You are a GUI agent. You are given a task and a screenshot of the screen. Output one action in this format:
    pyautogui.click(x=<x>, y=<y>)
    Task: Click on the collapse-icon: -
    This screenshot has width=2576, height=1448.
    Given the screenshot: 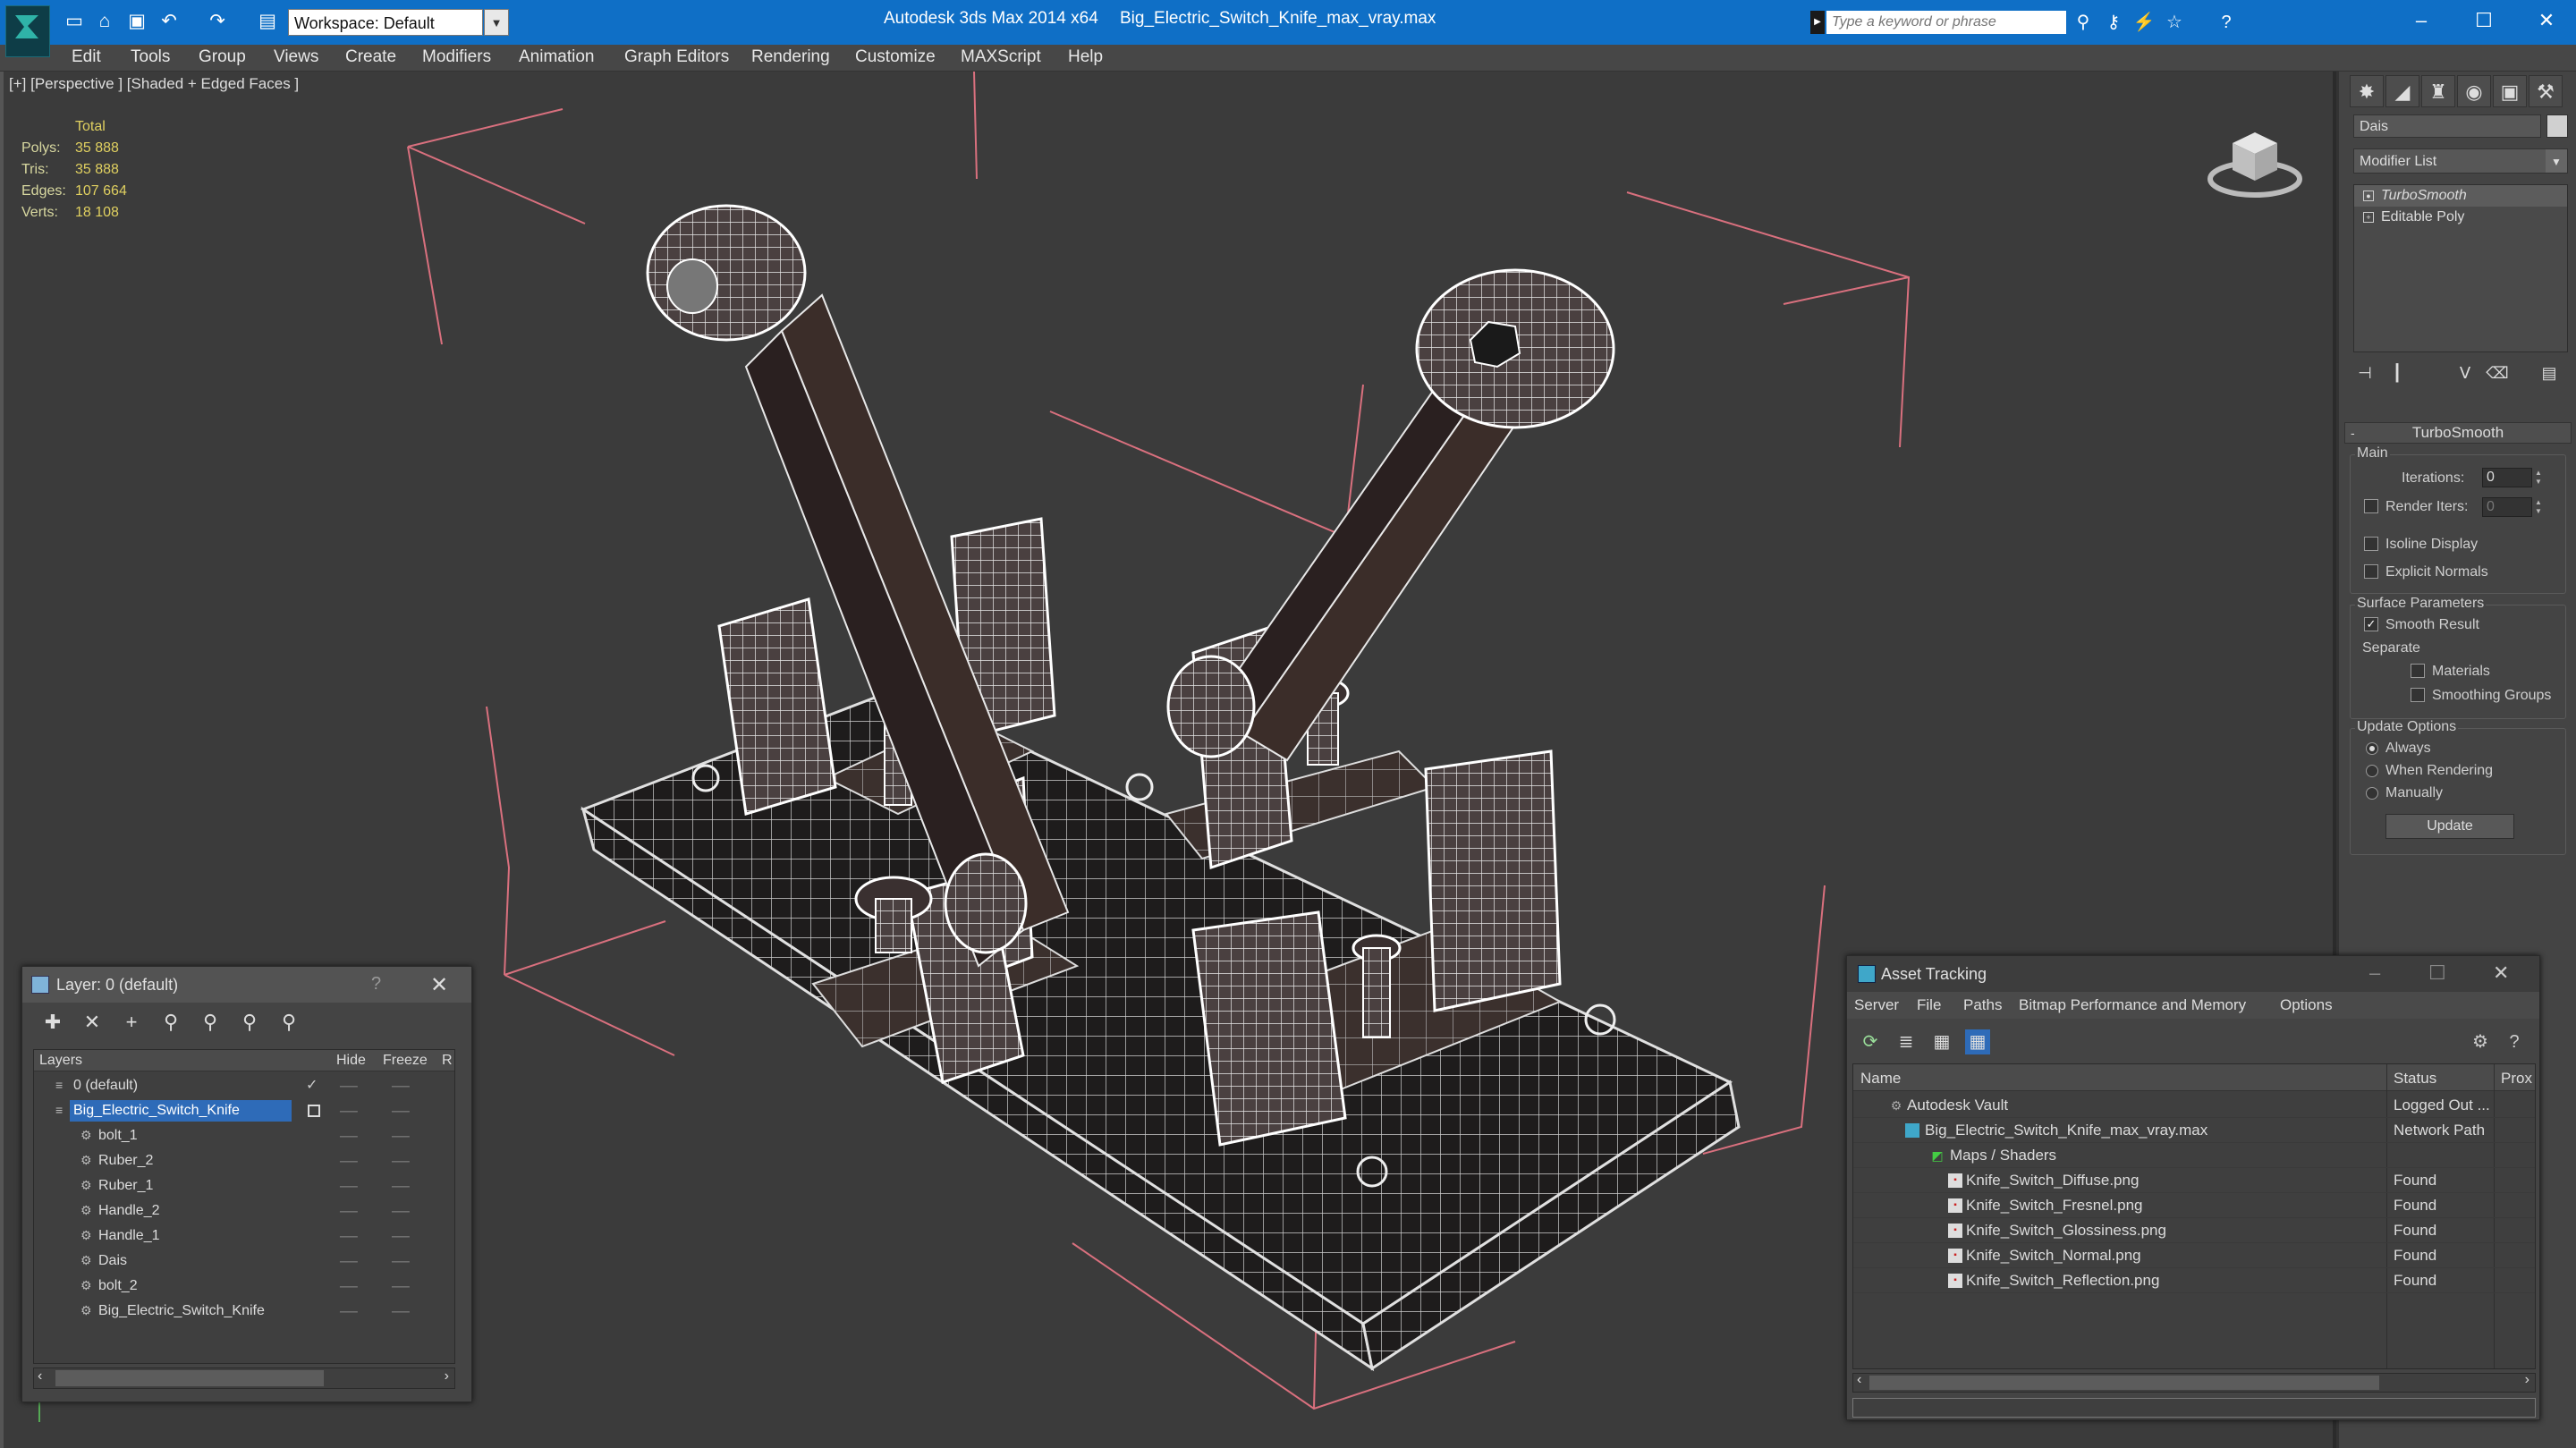 What is the action you would take?
    pyautogui.click(x=2353, y=433)
    